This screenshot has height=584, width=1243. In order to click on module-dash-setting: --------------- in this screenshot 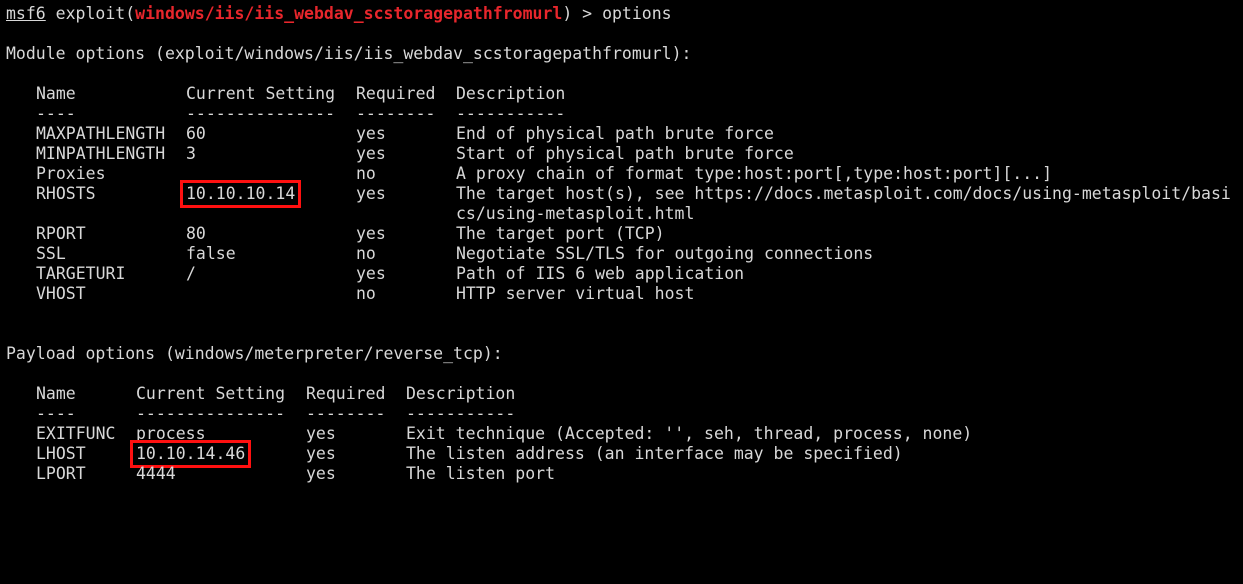, I will do `click(261, 113)`.